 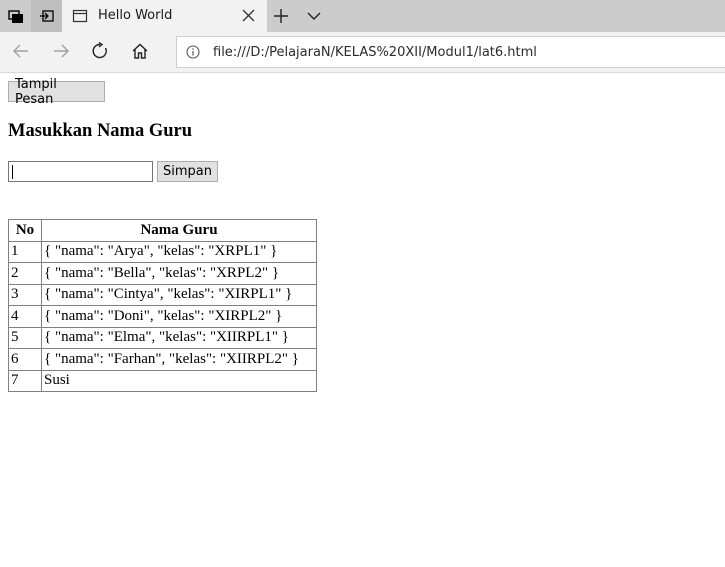 What do you see at coordinates (179, 294) in the screenshot?
I see `row-nama-guru: { "nama": "Cintya", "kelas": "XIRPL1" }` at bounding box center [179, 294].